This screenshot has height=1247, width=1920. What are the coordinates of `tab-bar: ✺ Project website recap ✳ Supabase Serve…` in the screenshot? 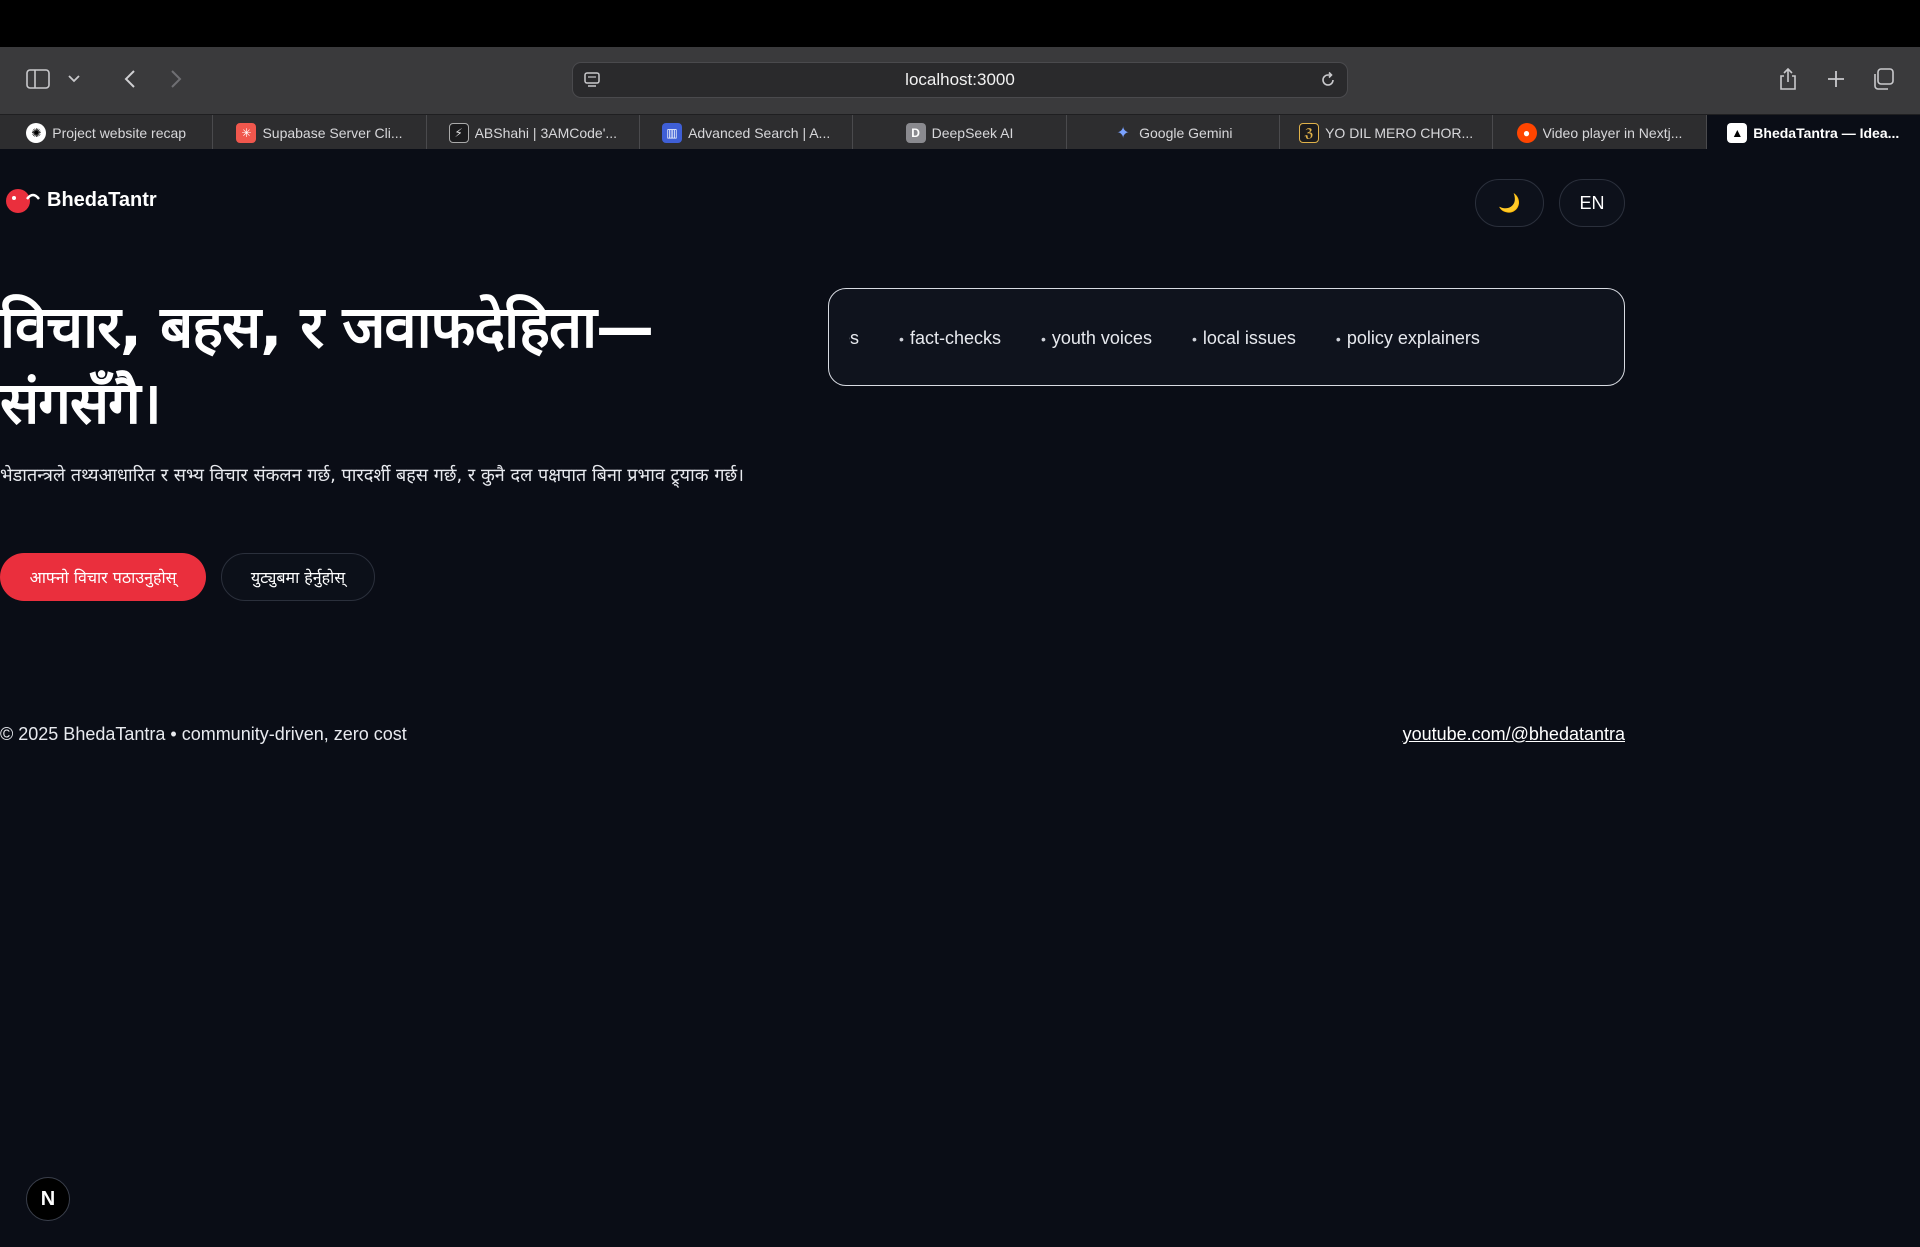 It's located at (960, 132).